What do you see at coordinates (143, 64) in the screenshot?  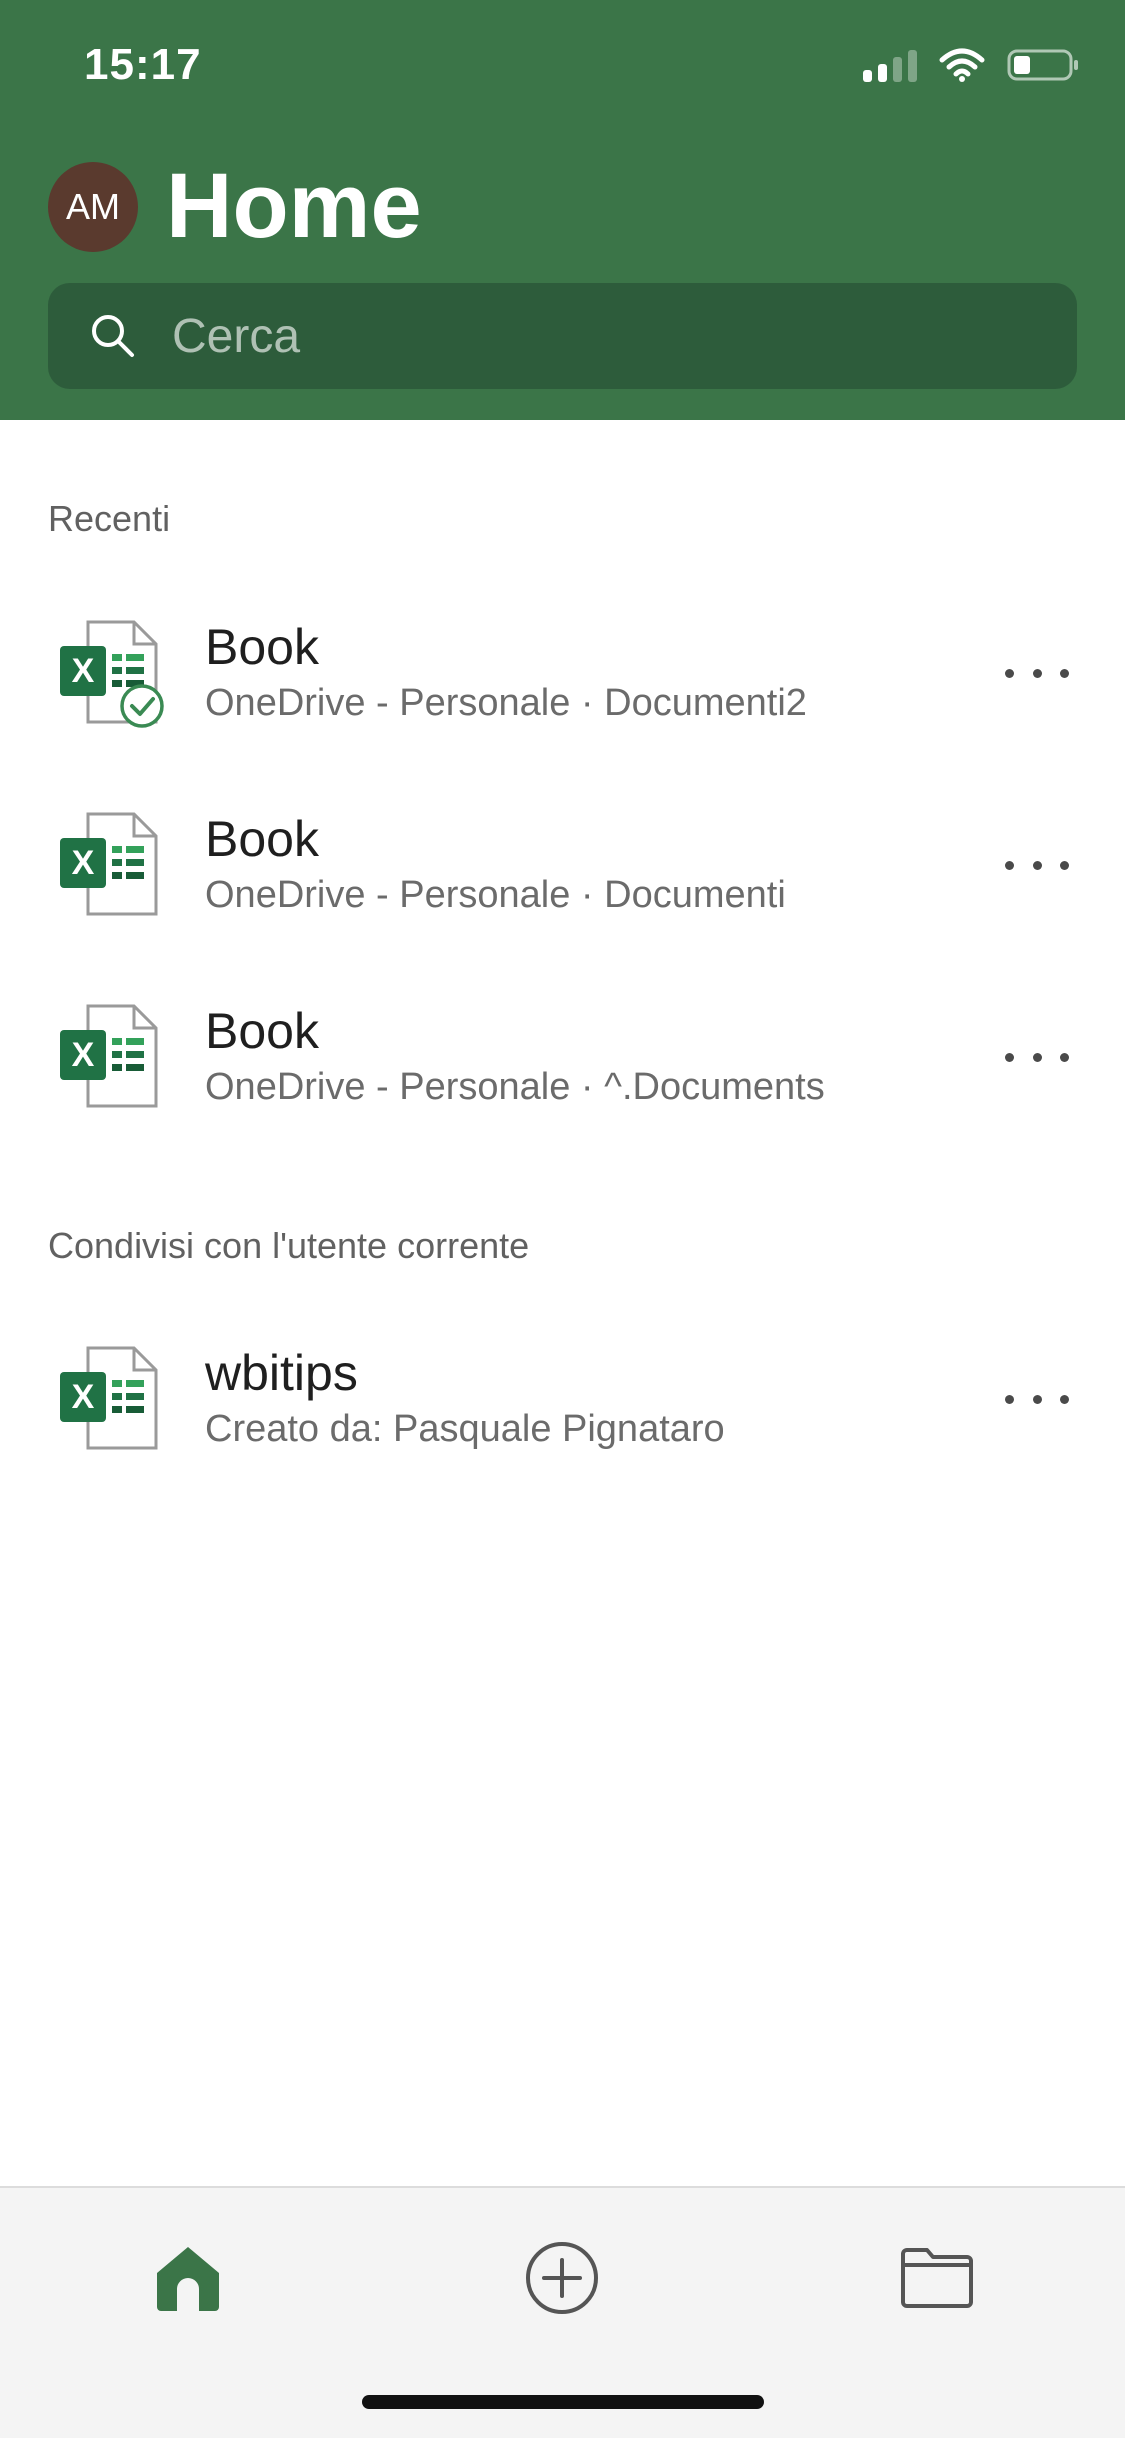 I see `status-time: 15:17` at bounding box center [143, 64].